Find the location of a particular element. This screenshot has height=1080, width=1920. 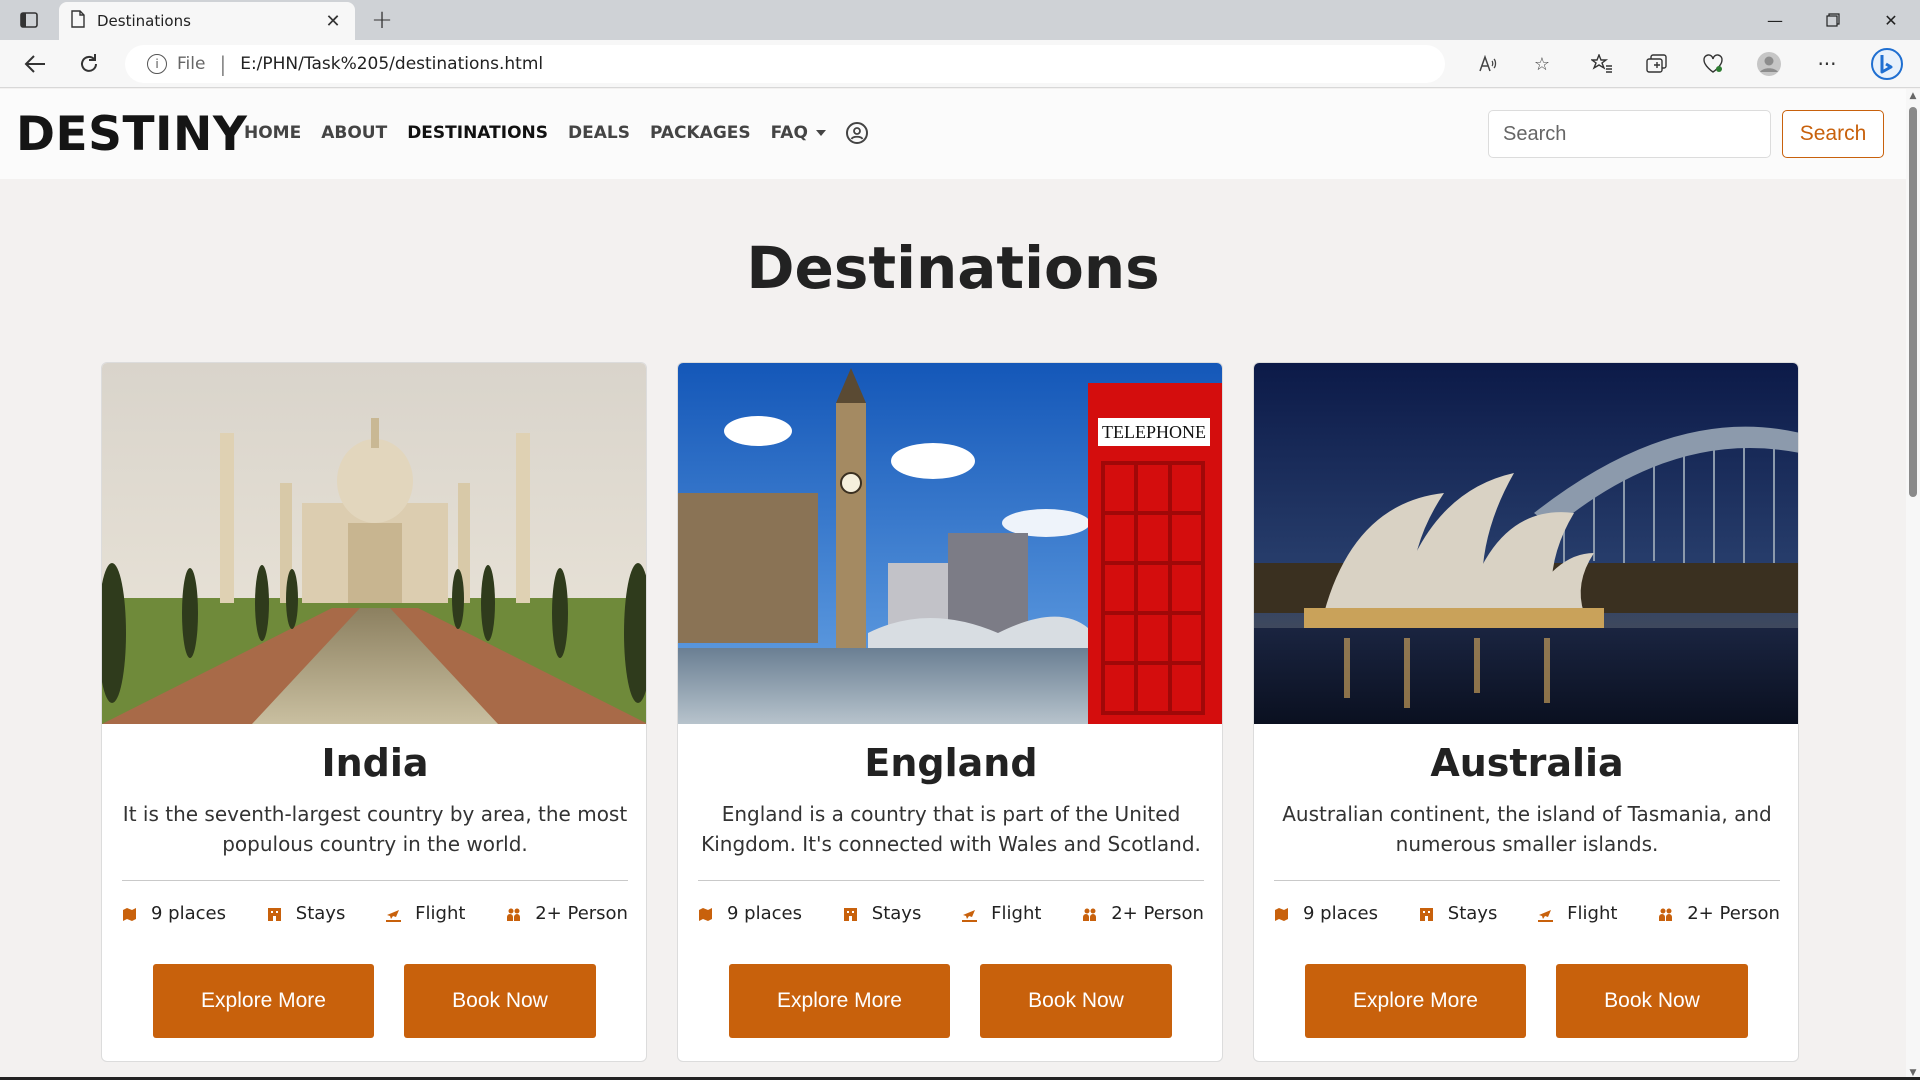

copilot-icon is located at coordinates (1887, 64).